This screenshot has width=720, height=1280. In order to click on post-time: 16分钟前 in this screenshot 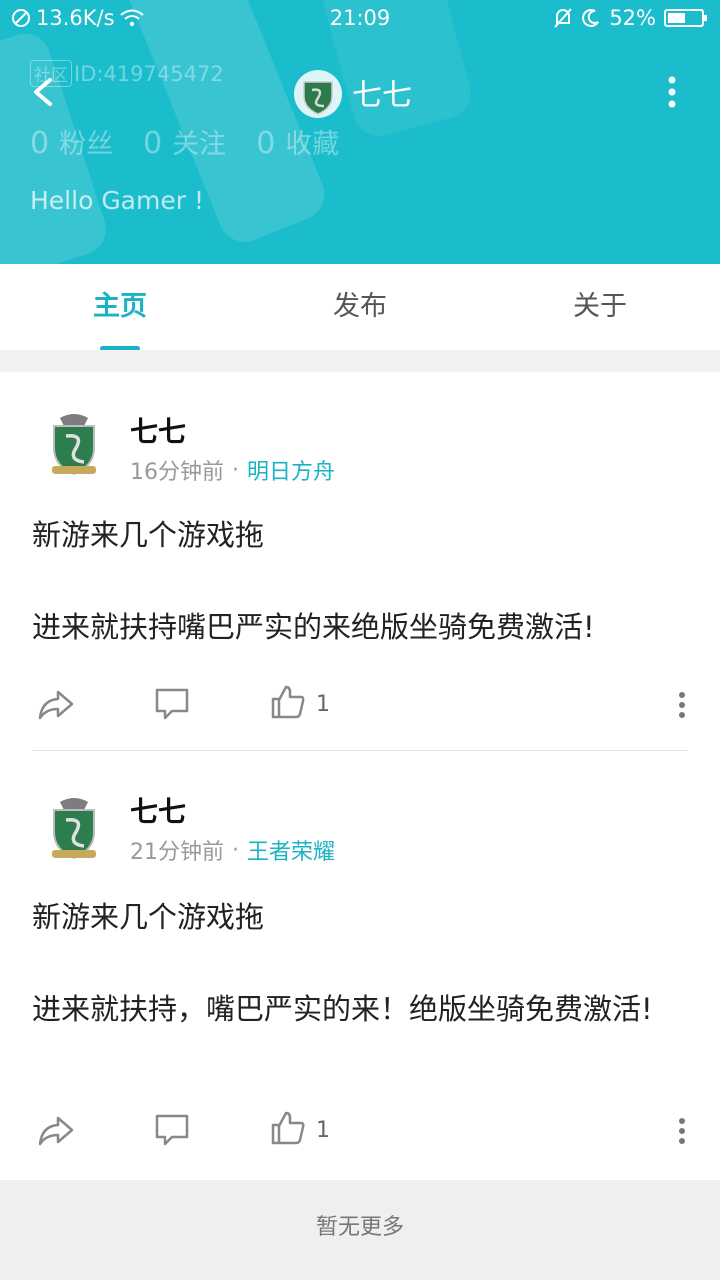, I will do `click(177, 472)`.